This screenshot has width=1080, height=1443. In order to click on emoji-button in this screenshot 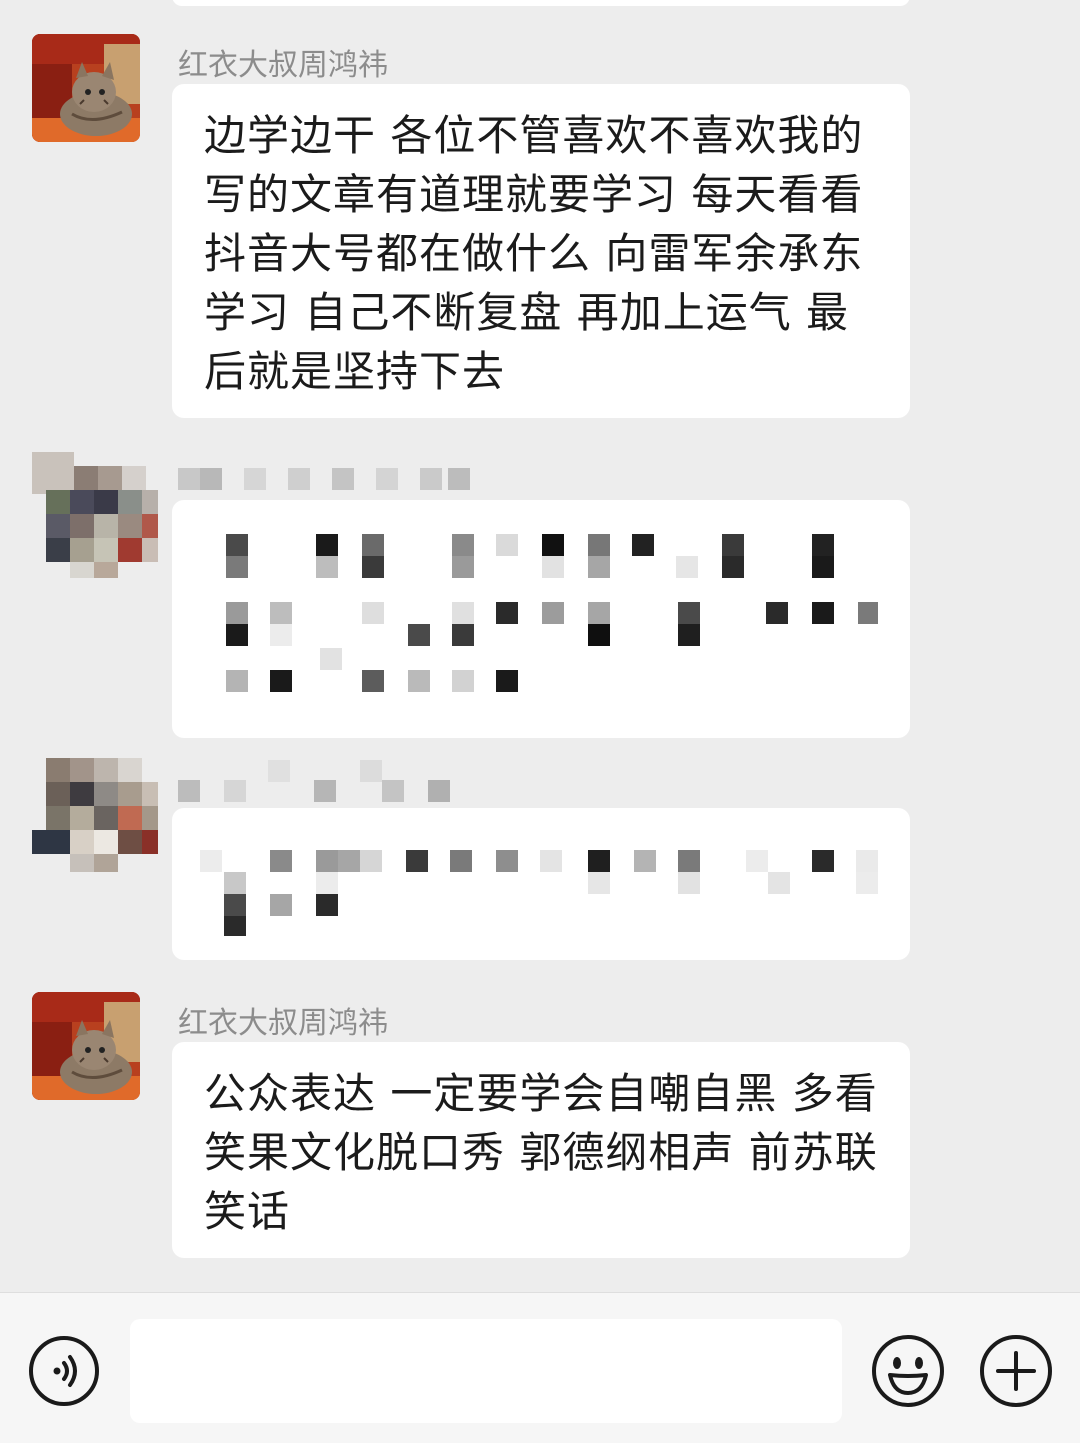, I will do `click(908, 1371)`.